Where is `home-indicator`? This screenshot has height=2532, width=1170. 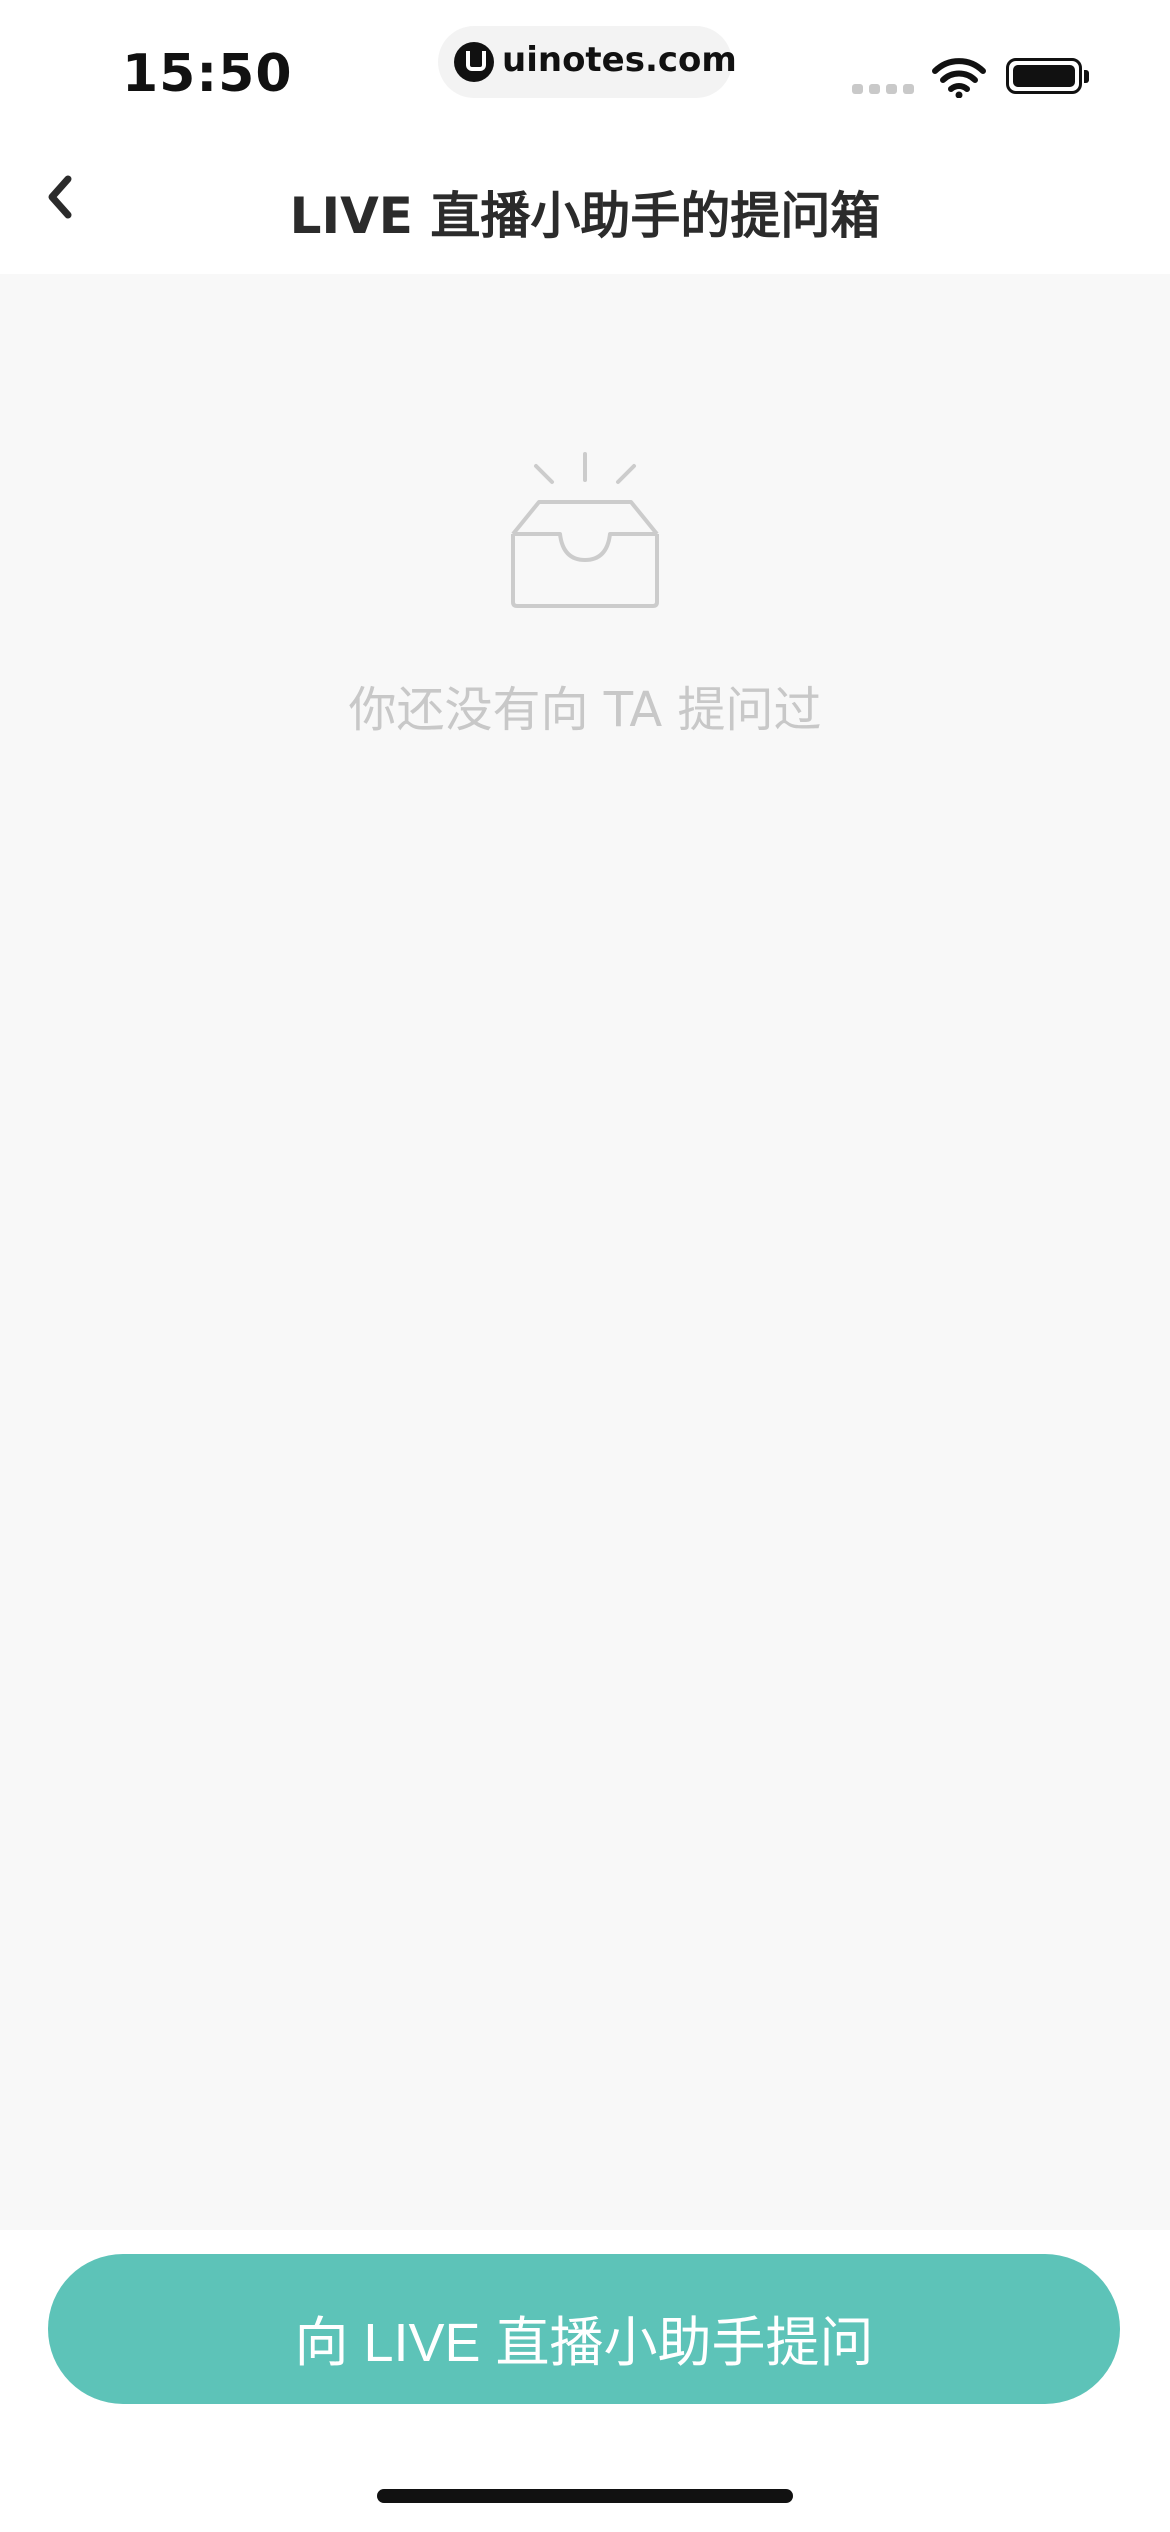 home-indicator is located at coordinates (585, 2496).